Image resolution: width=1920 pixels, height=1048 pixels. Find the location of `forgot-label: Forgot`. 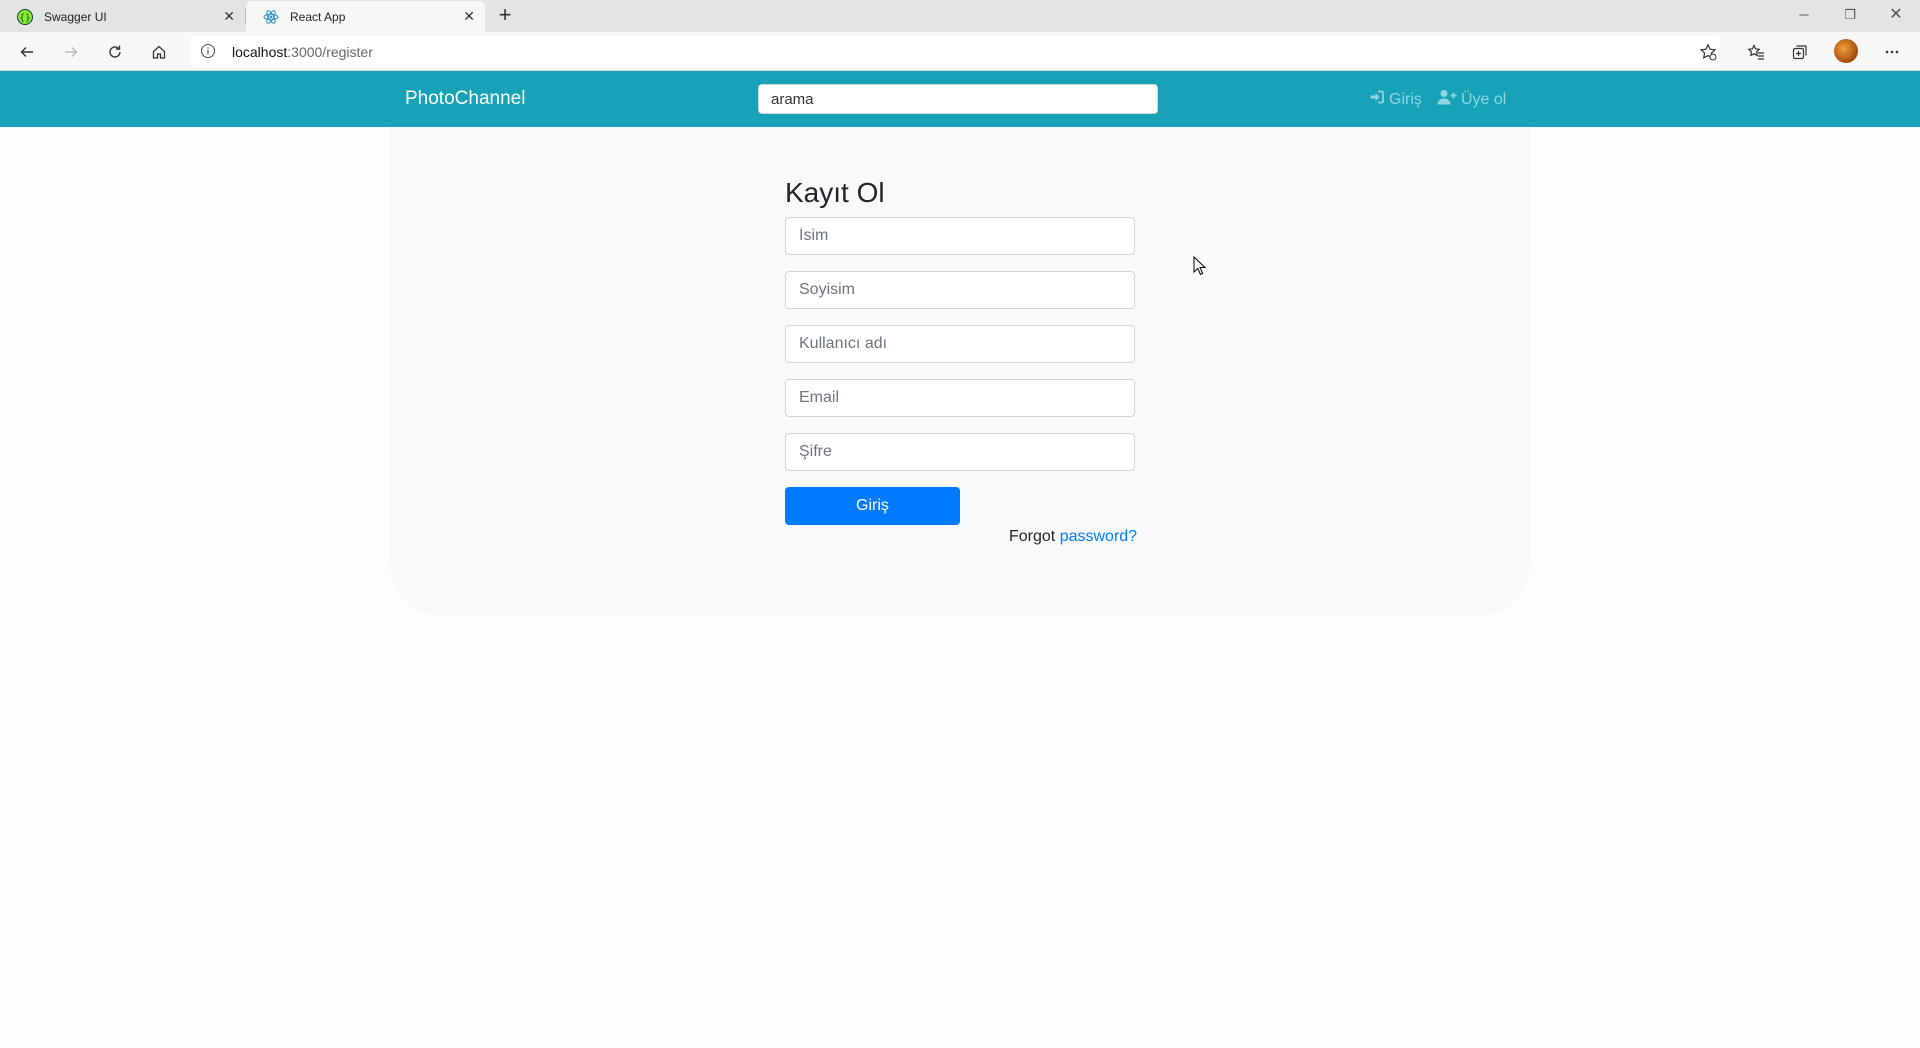

forgot-label: Forgot is located at coordinates (1032, 536).